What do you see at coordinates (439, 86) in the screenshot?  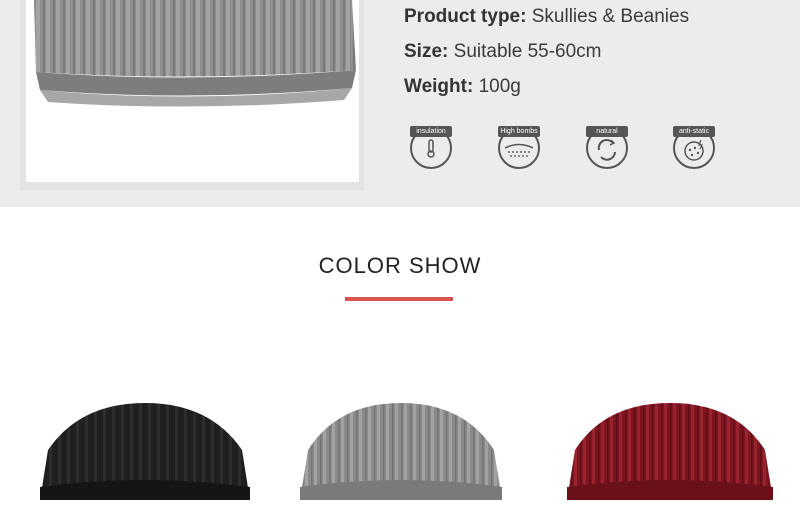 I see `spec-label: Weight:` at bounding box center [439, 86].